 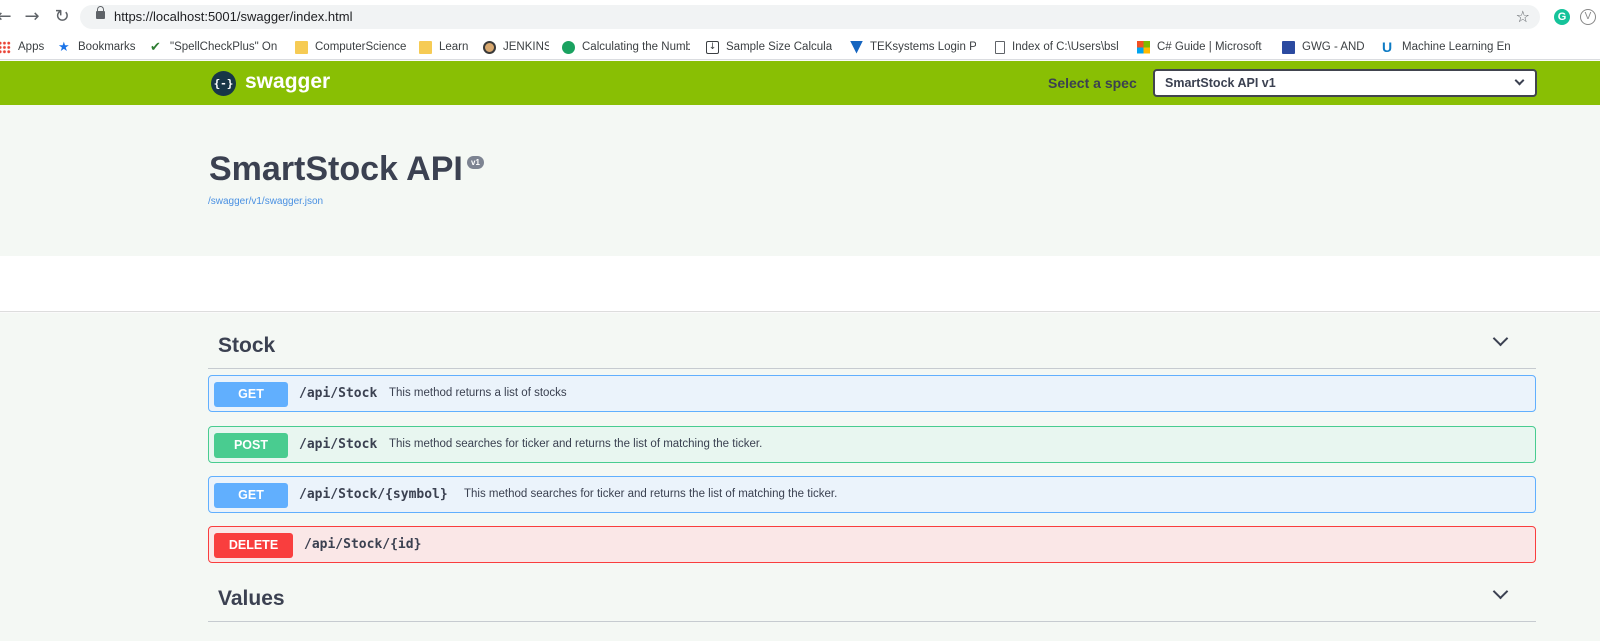 I want to click on bookmark-calculating: Calculating the Numb, so click(x=626, y=47).